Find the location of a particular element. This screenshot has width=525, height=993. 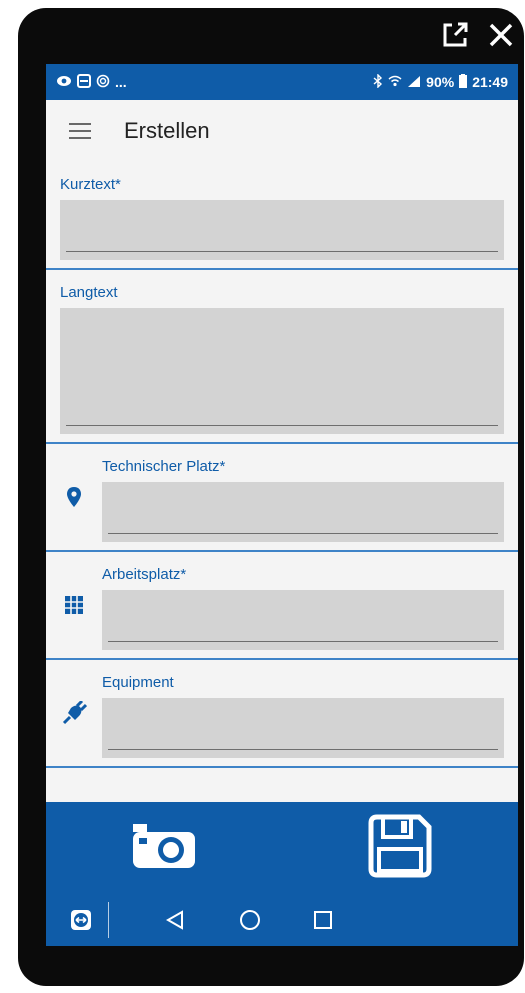

eye-icon is located at coordinates (64, 82).